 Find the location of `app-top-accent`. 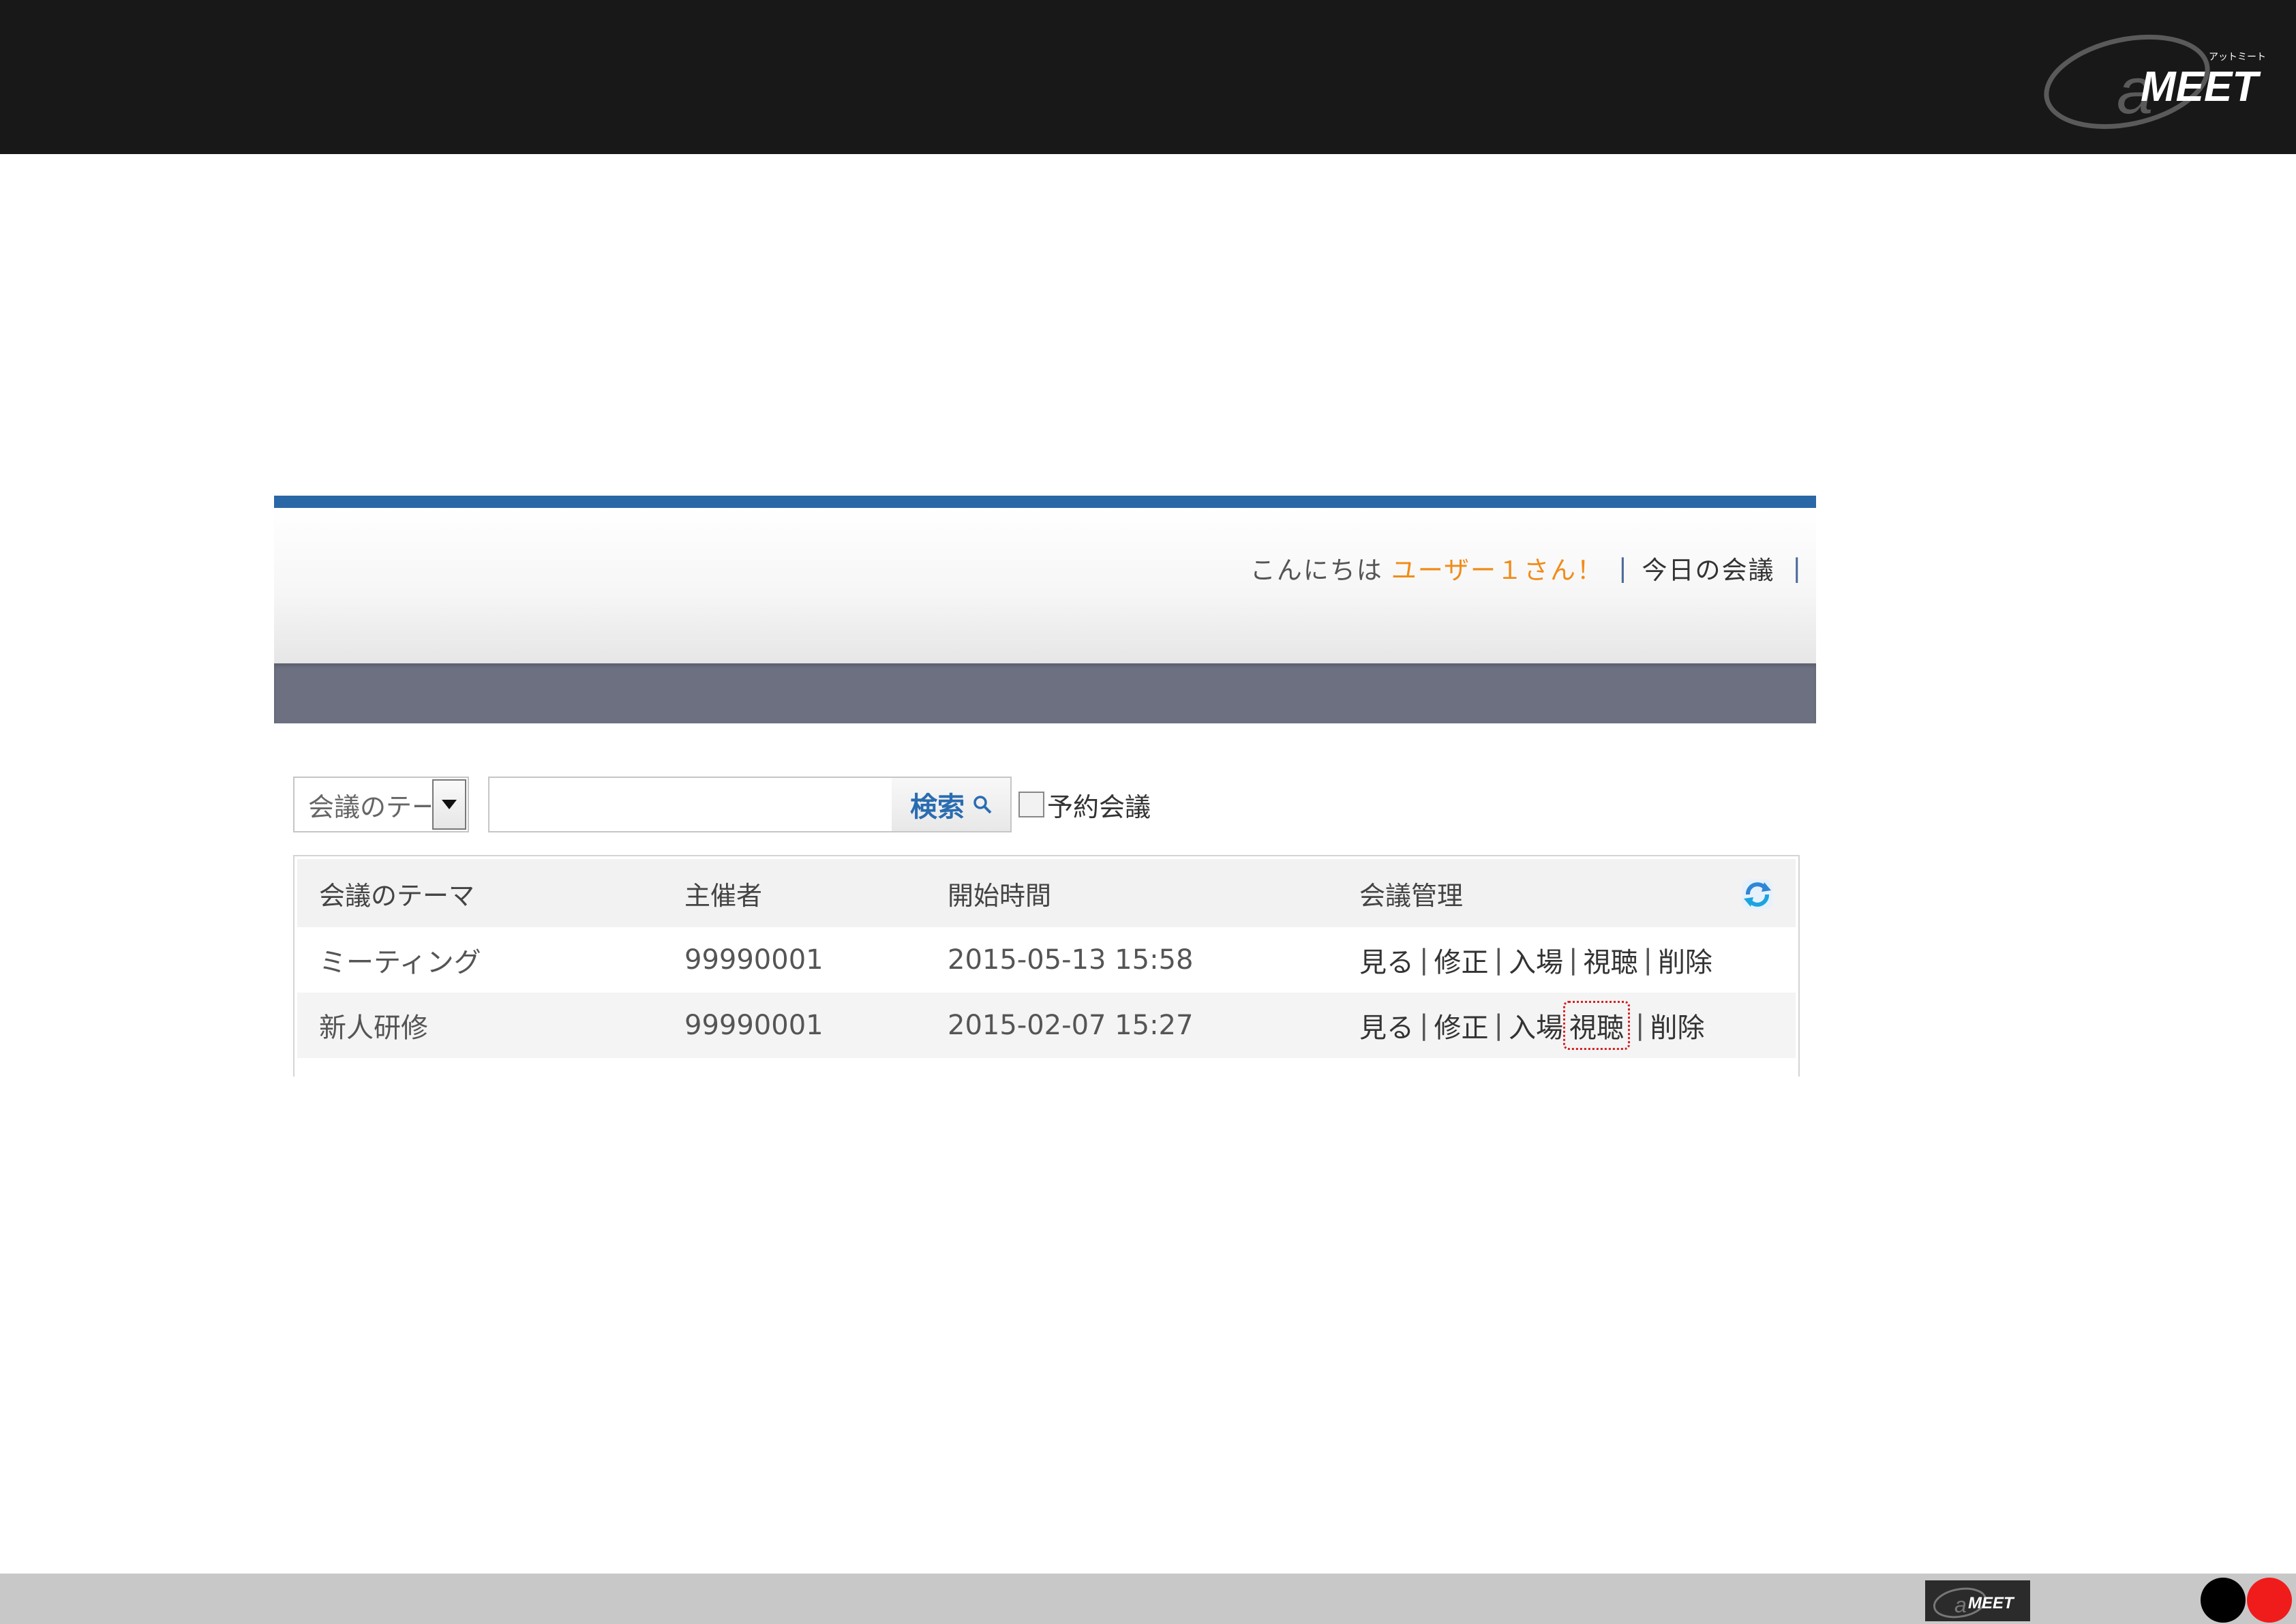

app-top-accent is located at coordinates (1045, 502).